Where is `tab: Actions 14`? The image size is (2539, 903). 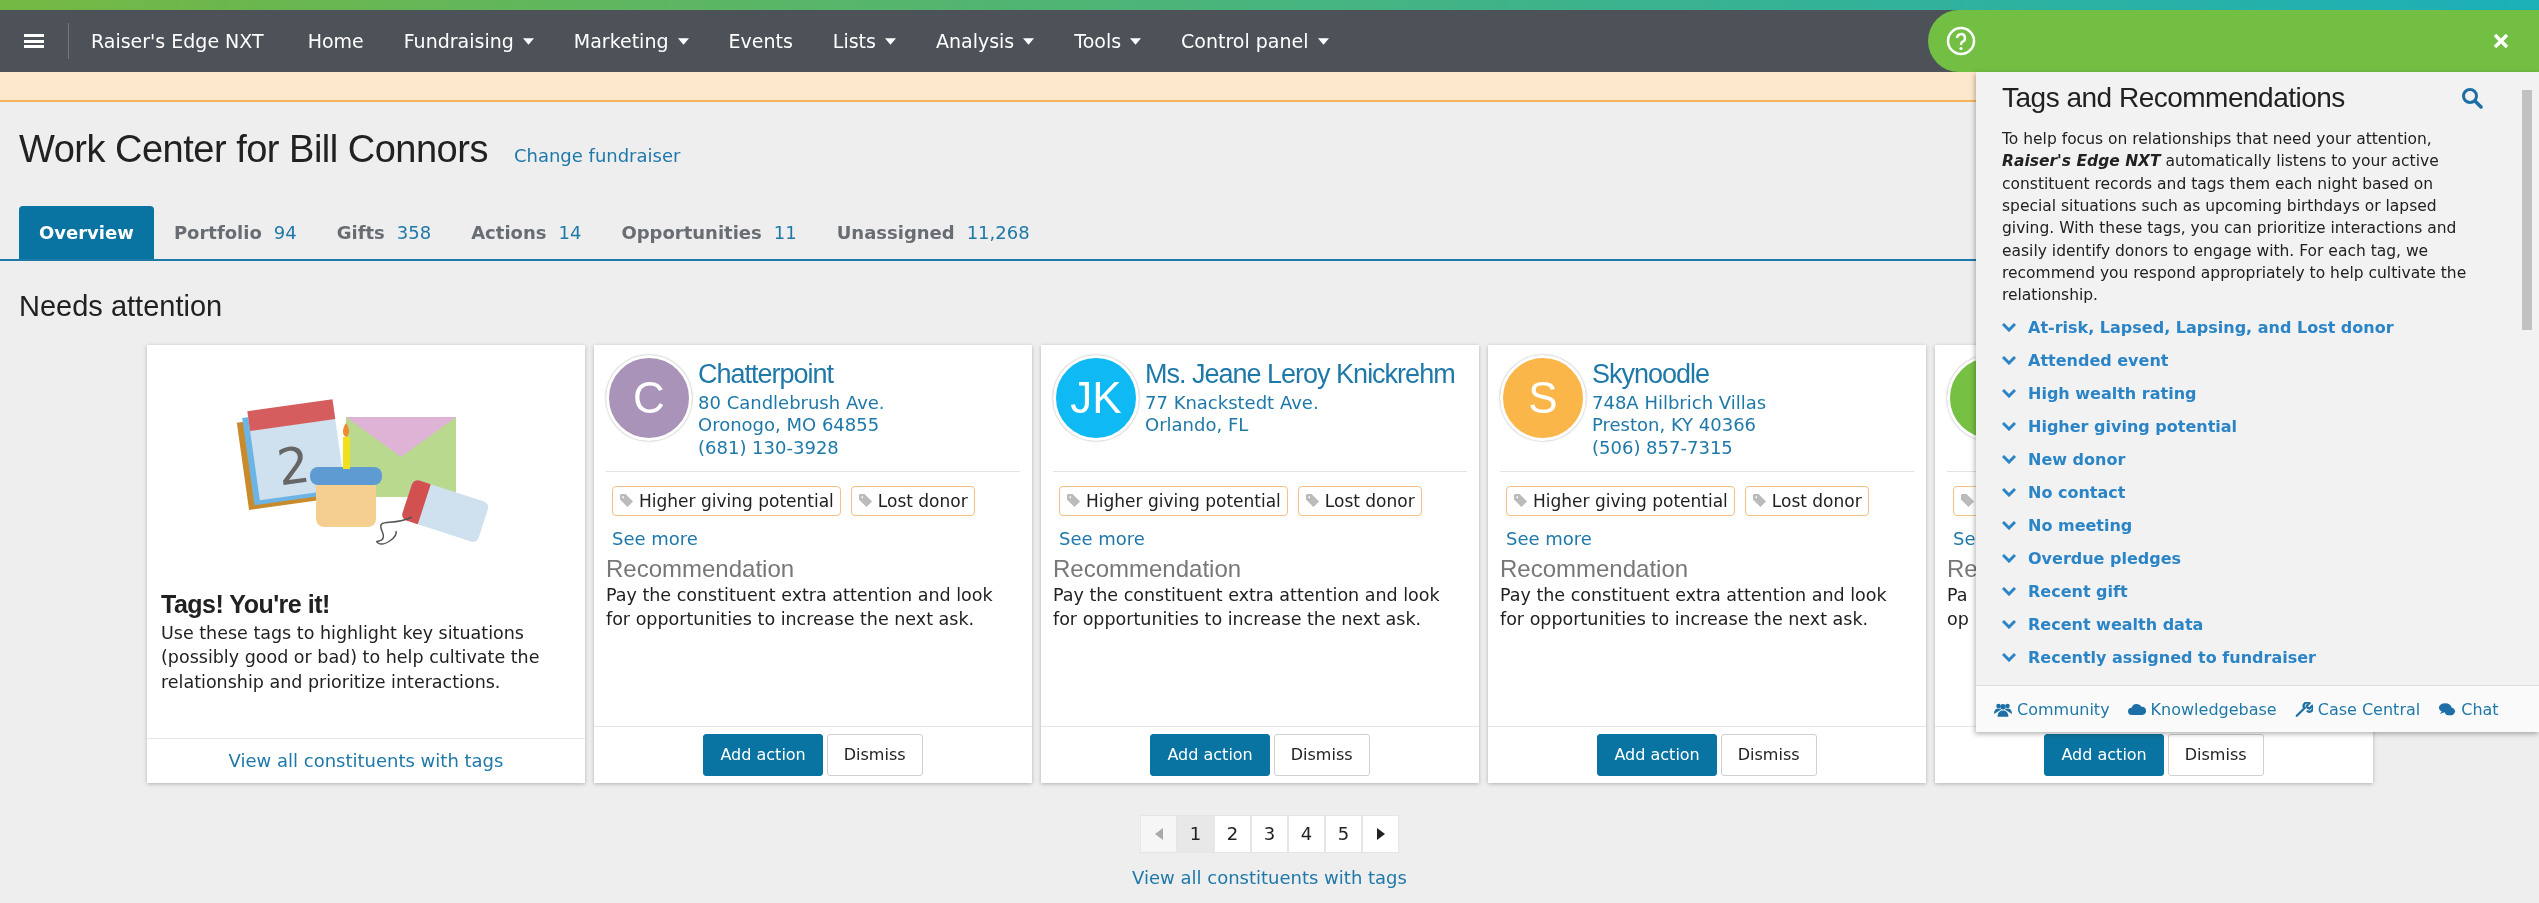
tab: Actions 14 is located at coordinates (526, 232).